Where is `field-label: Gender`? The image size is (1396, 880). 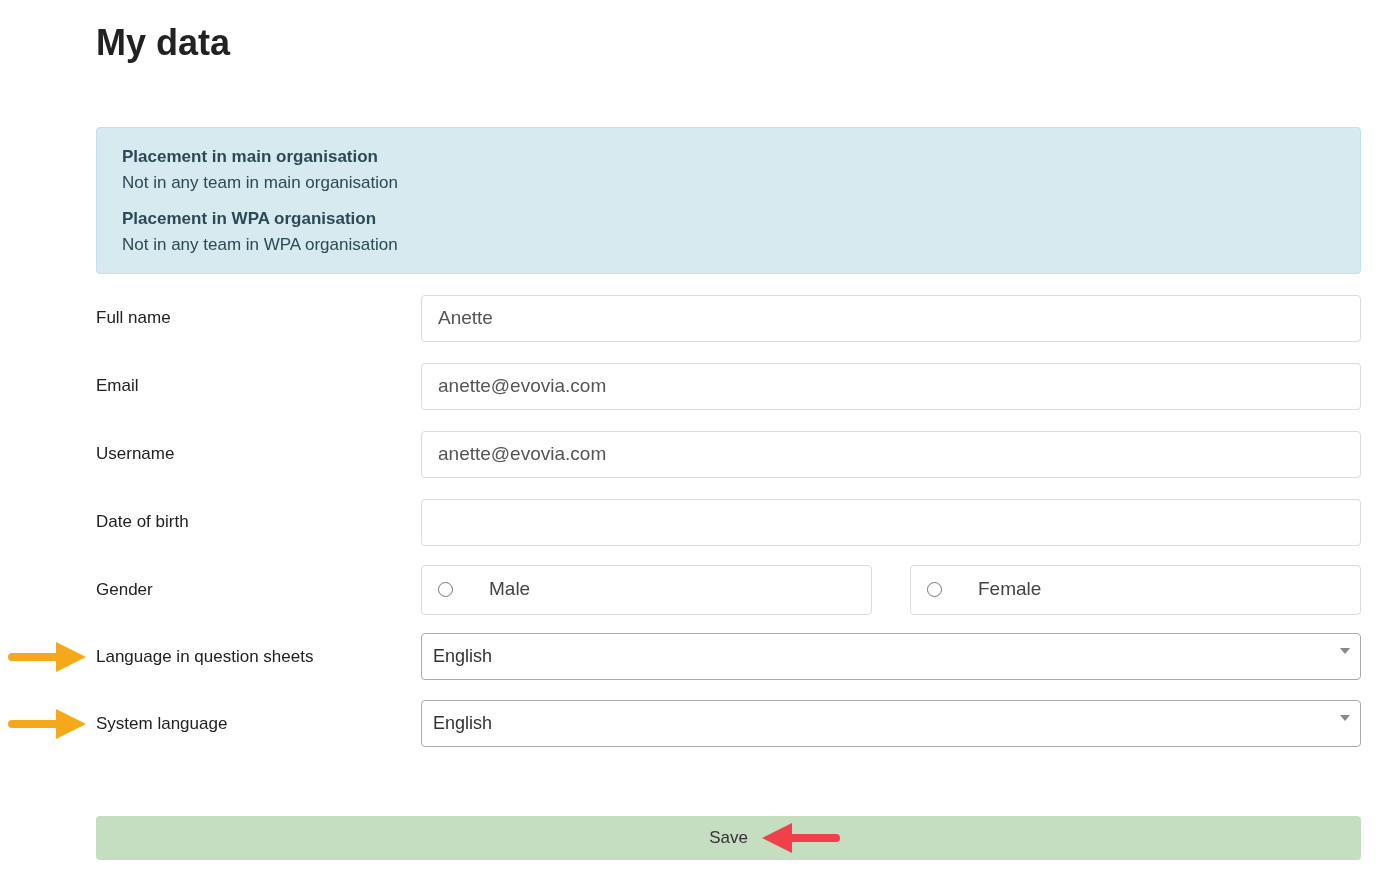
field-label: Gender is located at coordinates (124, 589).